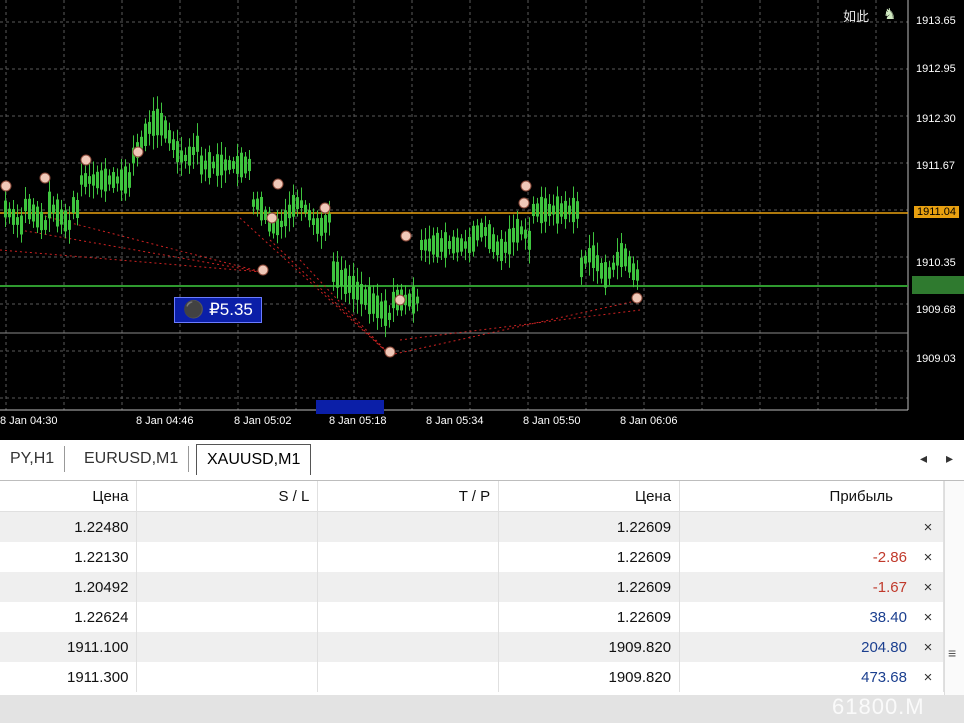 The height and width of the screenshot is (723, 964). I want to click on cell-profit: 204.80 ×, so click(811, 647).